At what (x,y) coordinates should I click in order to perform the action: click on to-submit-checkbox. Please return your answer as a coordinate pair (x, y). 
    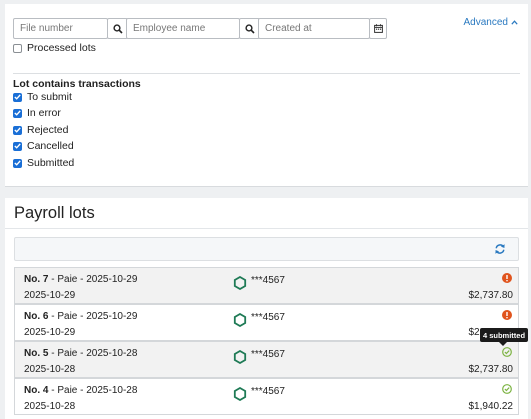
    Looking at the image, I should click on (17, 97).